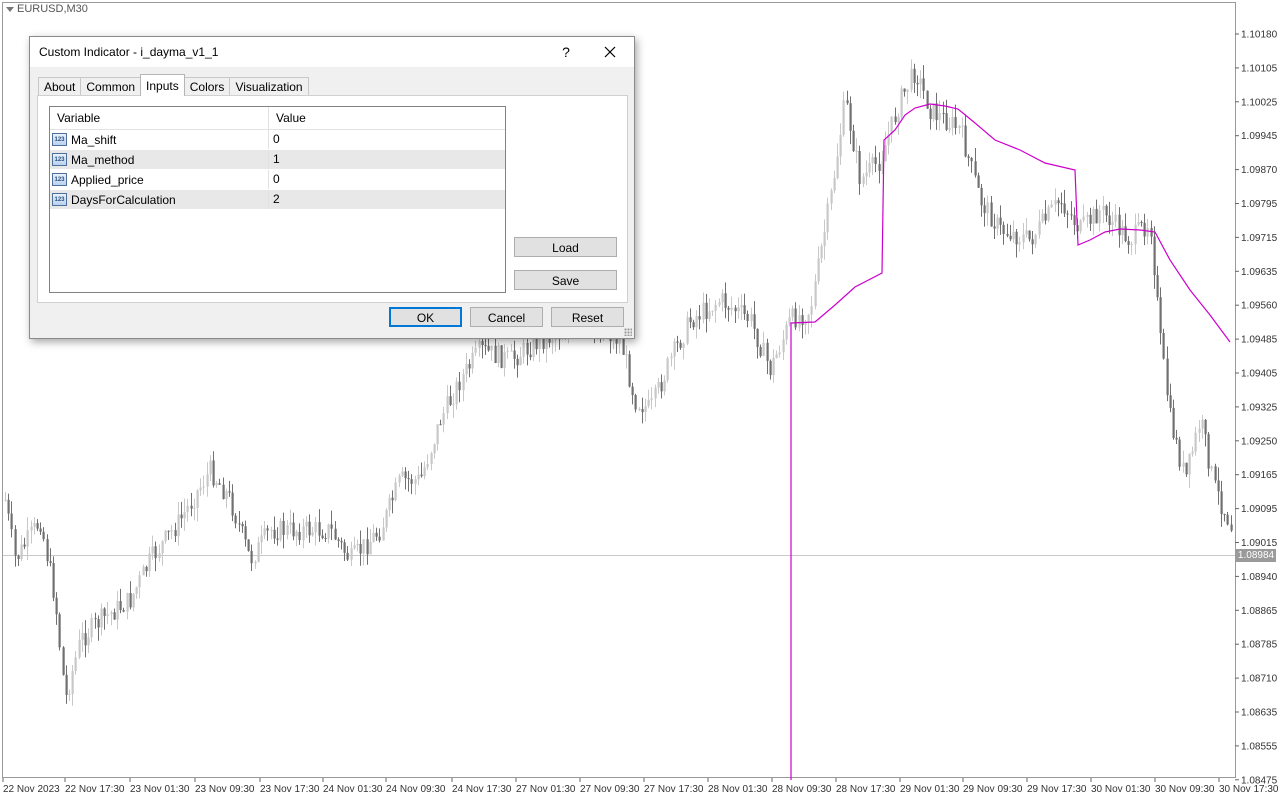 This screenshot has width=1280, height=803. What do you see at coordinates (162, 85) in the screenshot?
I see `tab-inputs: Inputs` at bounding box center [162, 85].